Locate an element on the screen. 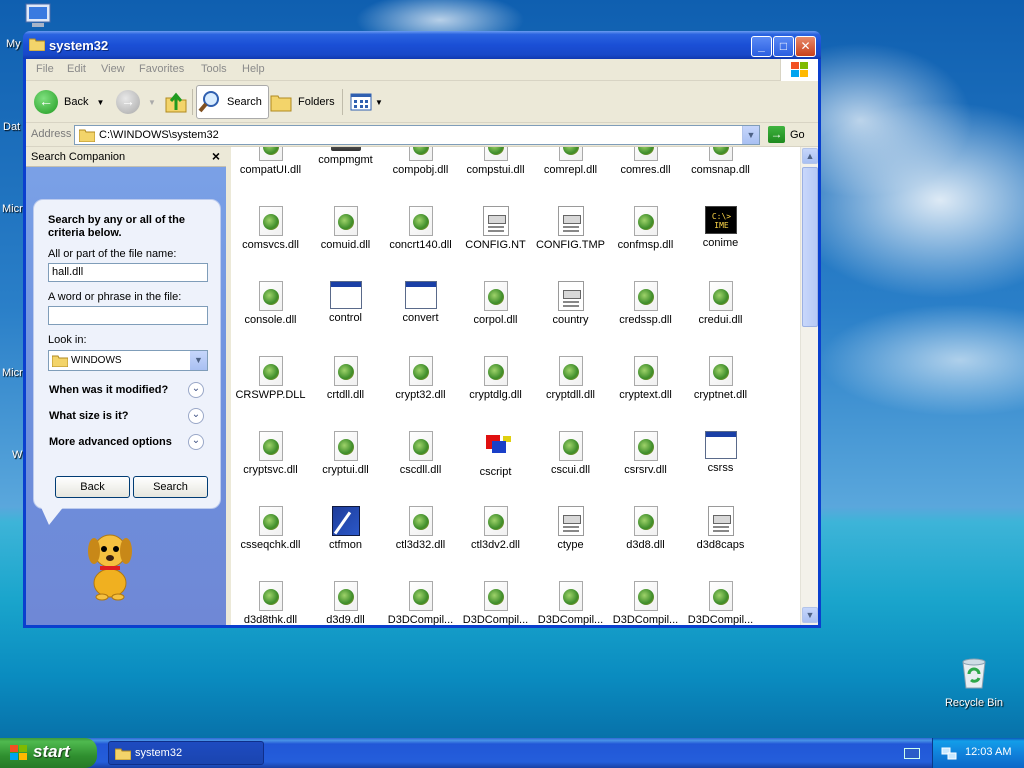 The image size is (1024, 768). file-name-input: hall.dll is located at coordinates (128, 272).